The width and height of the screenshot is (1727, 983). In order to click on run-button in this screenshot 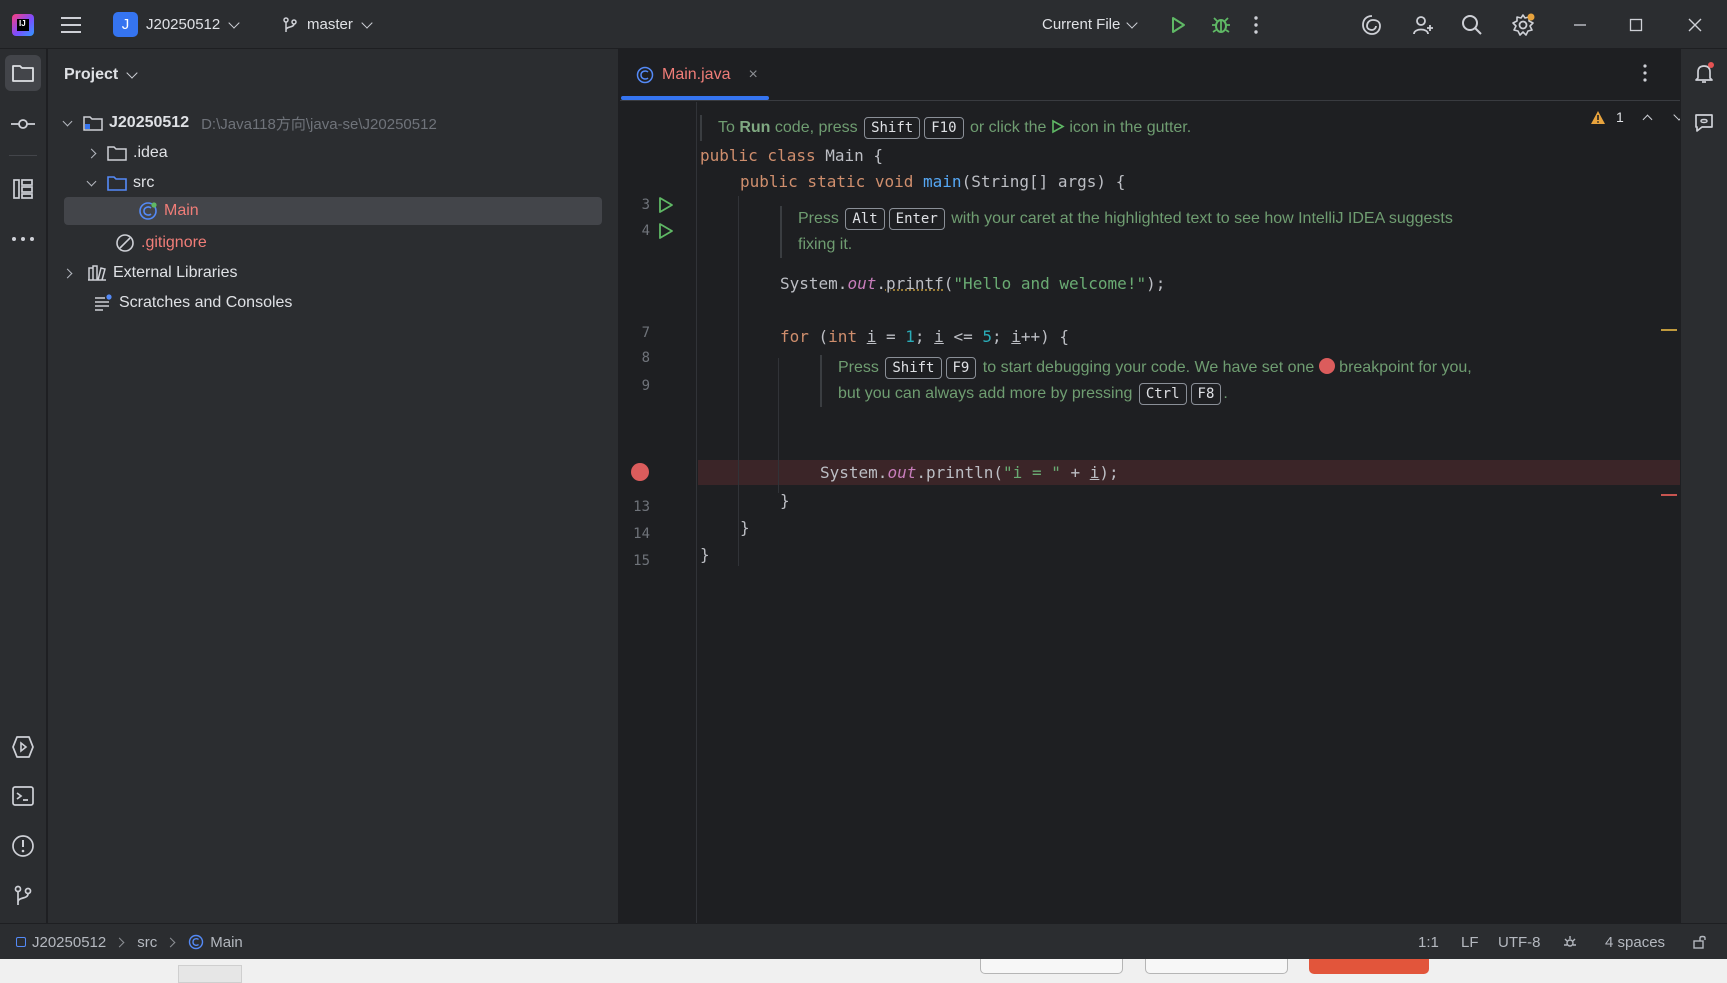, I will do `click(1178, 24)`.